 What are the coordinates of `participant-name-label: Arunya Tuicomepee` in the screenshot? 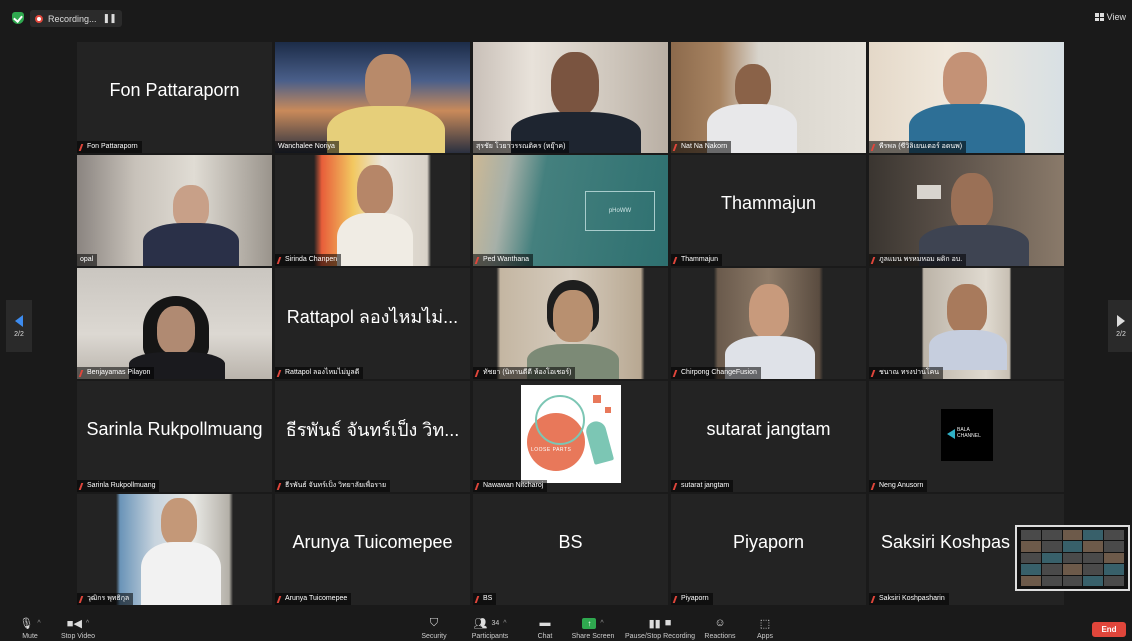 It's located at (313, 599).